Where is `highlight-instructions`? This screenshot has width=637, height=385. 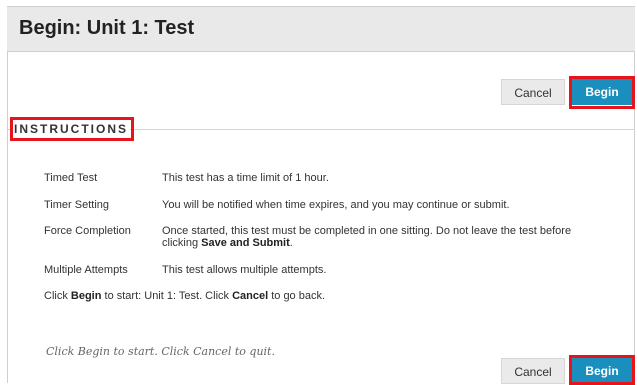
highlight-instructions is located at coordinates (72, 129).